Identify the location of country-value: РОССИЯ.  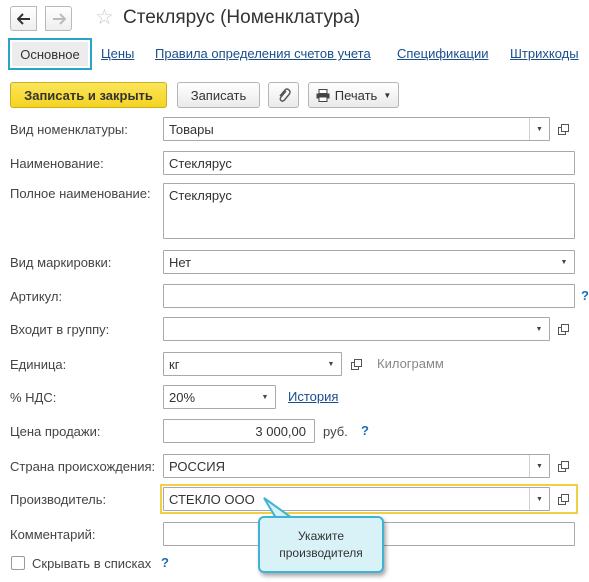
(197, 466).